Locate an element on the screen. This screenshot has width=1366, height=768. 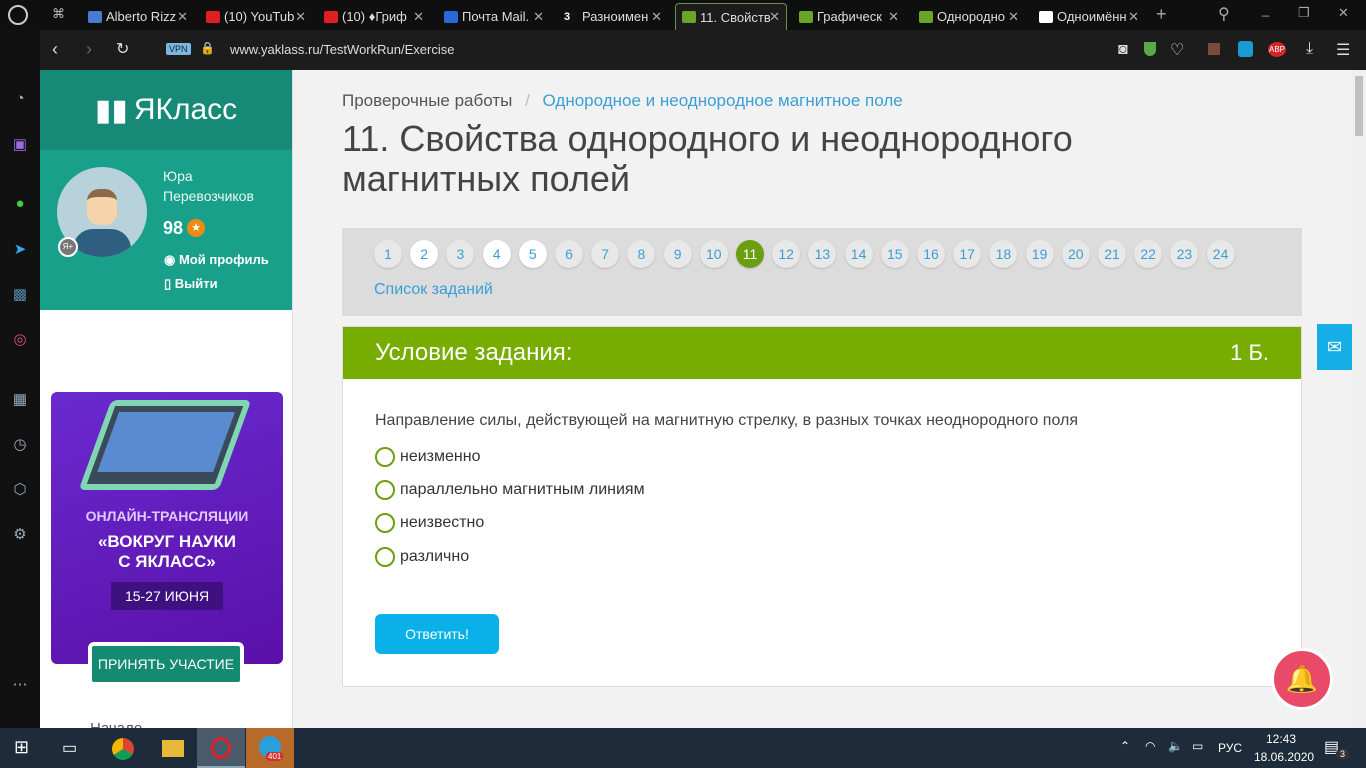
yaklass-logo: ▮▮ ЯКласс is located at coordinates (166, 110).